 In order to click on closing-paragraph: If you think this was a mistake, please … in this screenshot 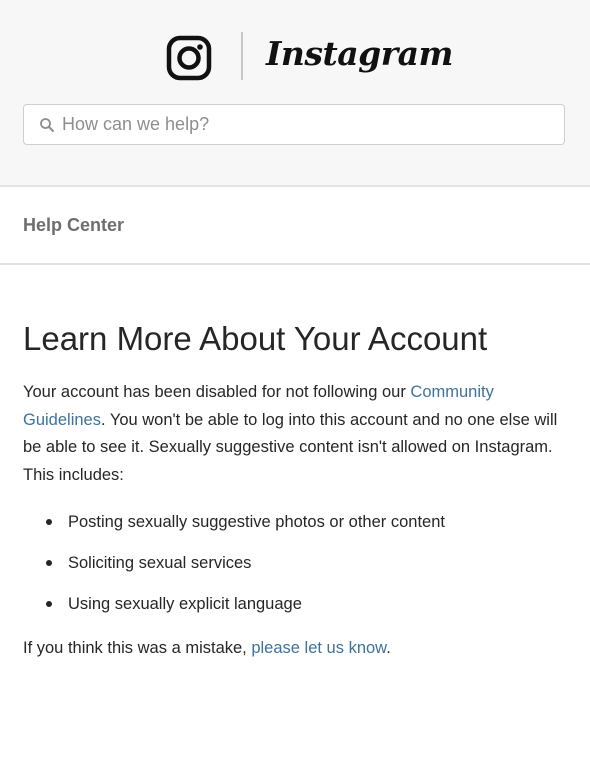, I will do `click(295, 649)`.